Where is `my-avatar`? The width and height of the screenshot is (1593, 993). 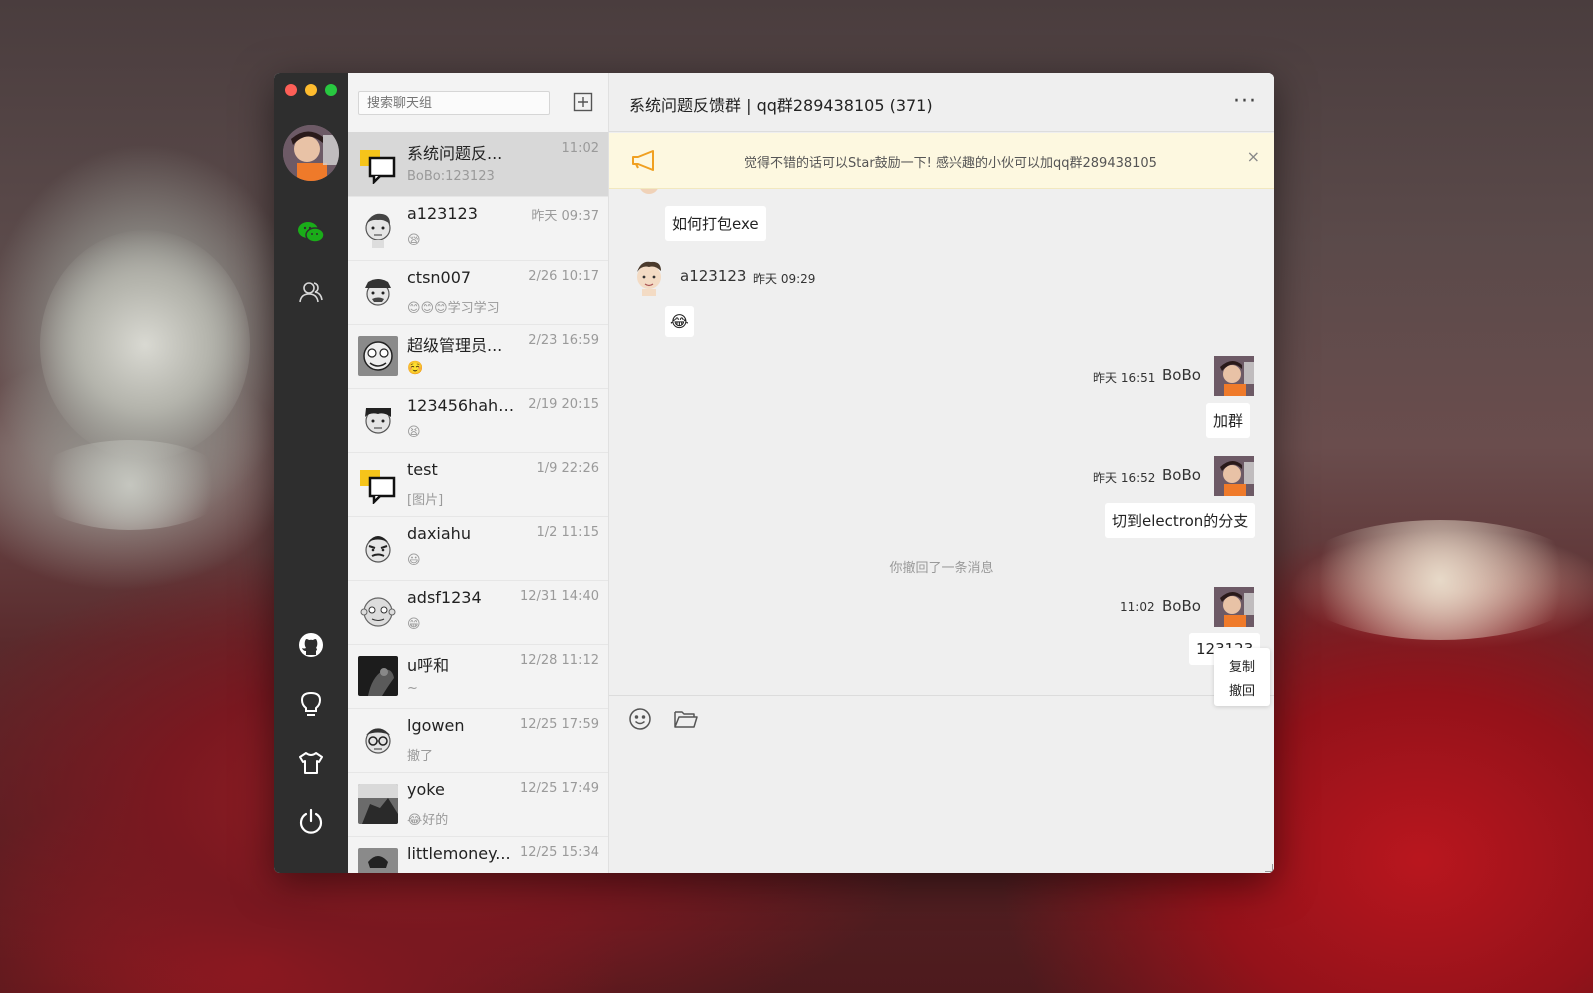
my-avatar is located at coordinates (311, 153).